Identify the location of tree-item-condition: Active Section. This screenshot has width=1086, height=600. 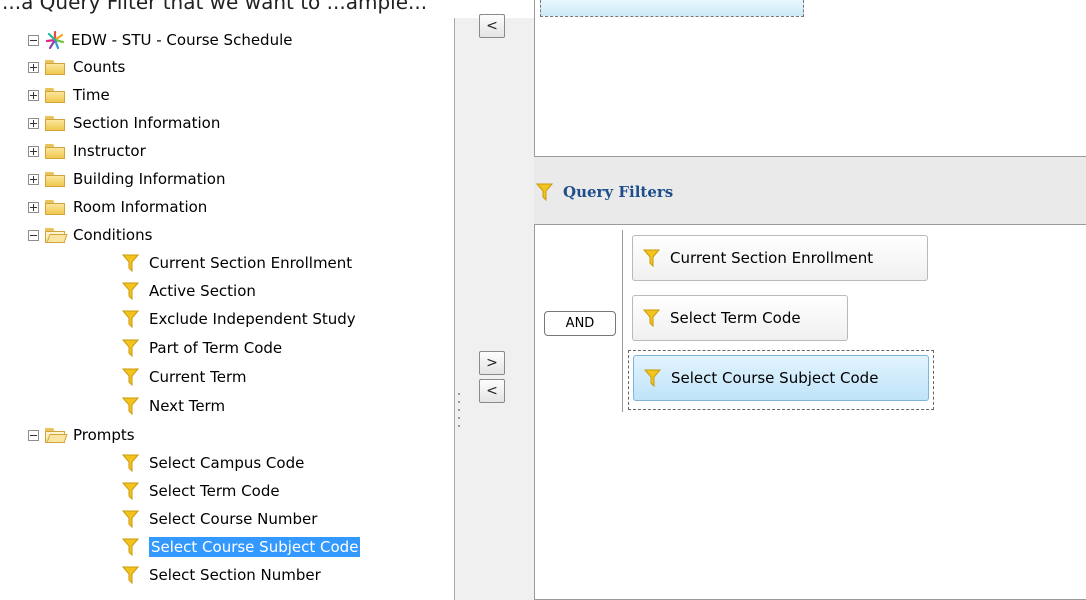
(189, 291).